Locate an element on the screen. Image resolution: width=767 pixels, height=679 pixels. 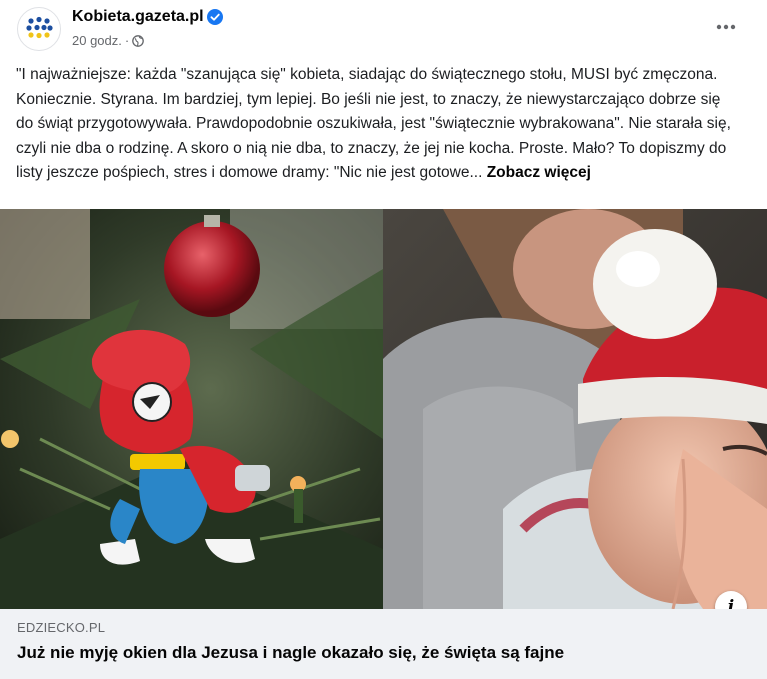
post-header: Kobieta.gazeta.pl 20 godz. · is located at coordinates (383, 30).